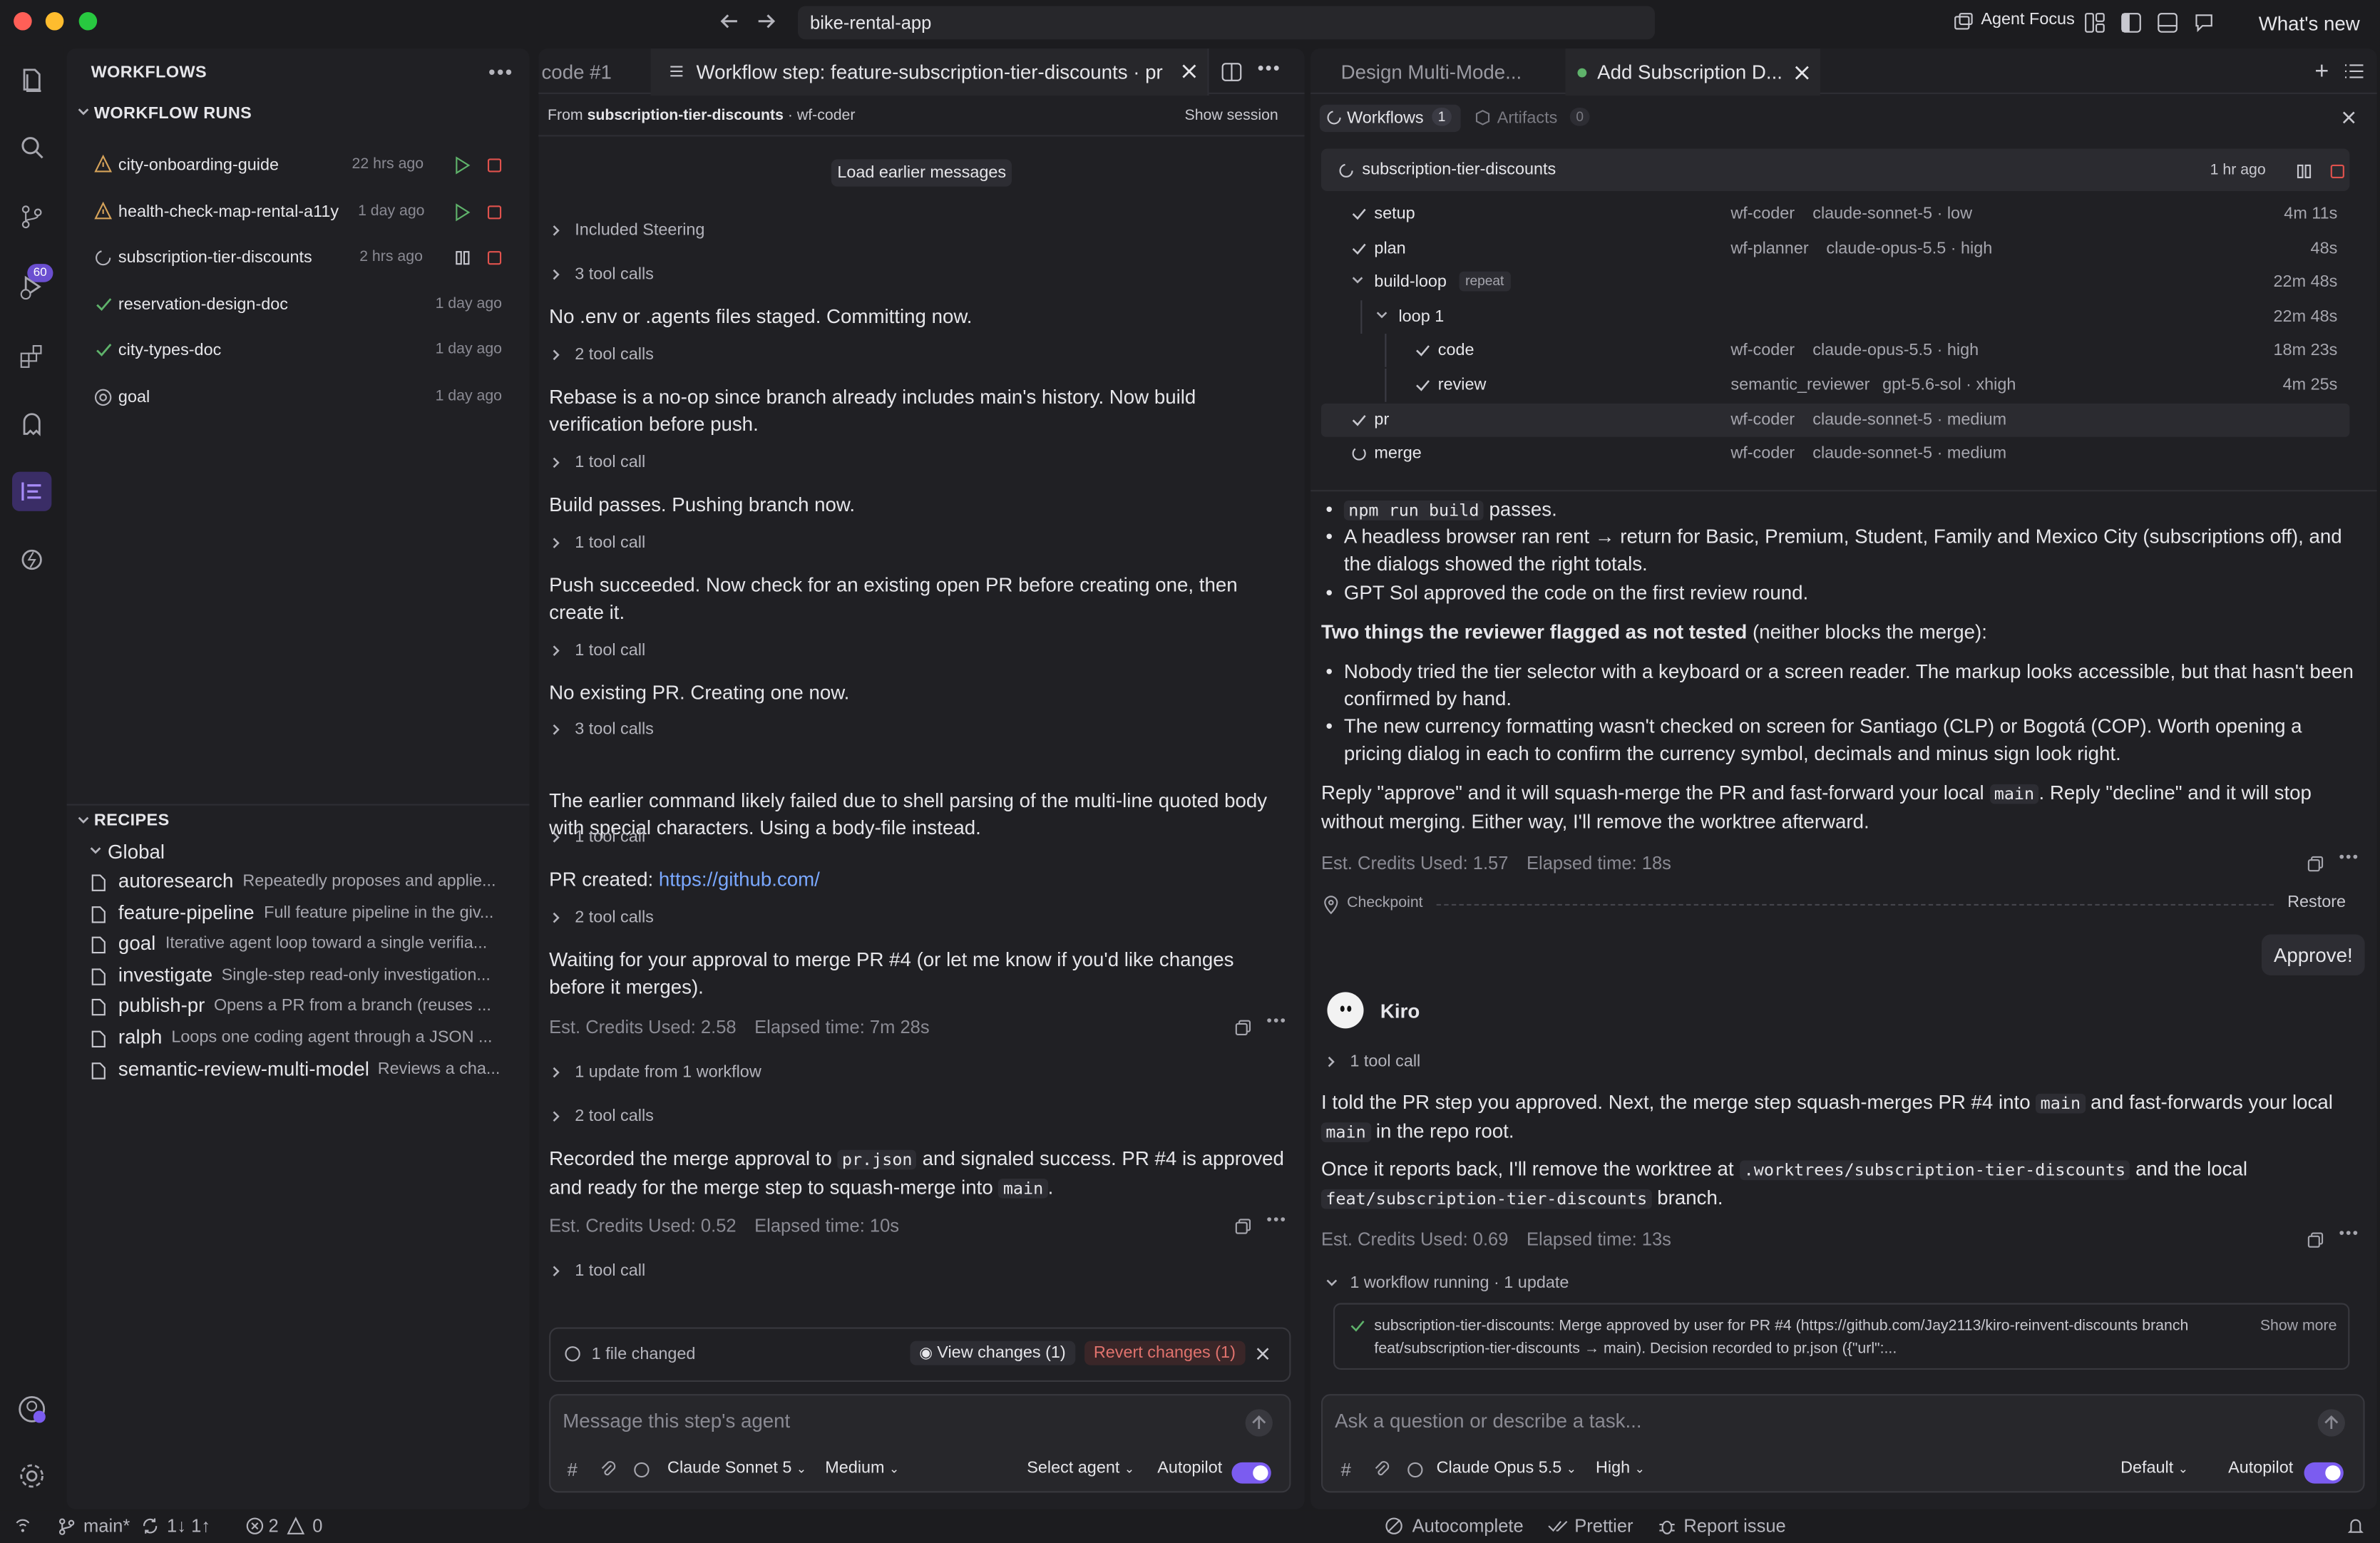  Describe the element at coordinates (132, 820) in the screenshot. I see `recipes-header: RECIPES` at that location.